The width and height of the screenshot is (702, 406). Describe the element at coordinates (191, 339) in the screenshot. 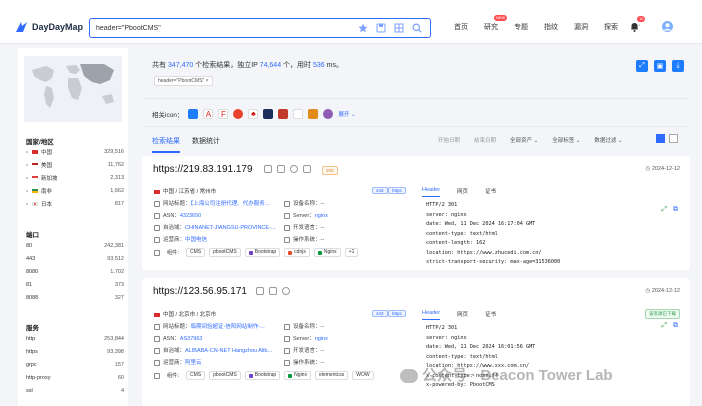

I see `field-value: AS37963` at that location.